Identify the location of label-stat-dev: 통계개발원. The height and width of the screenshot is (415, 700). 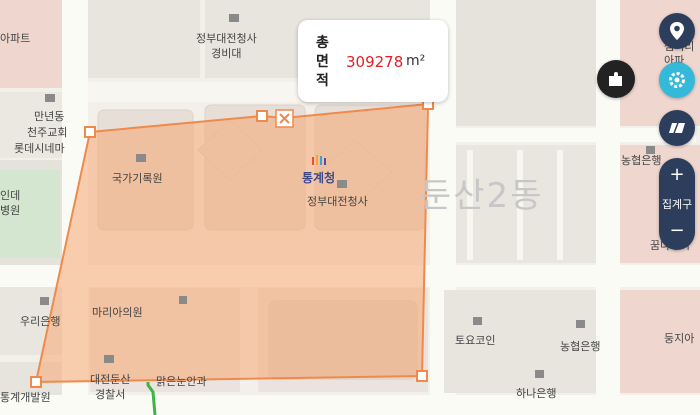
(25, 397).